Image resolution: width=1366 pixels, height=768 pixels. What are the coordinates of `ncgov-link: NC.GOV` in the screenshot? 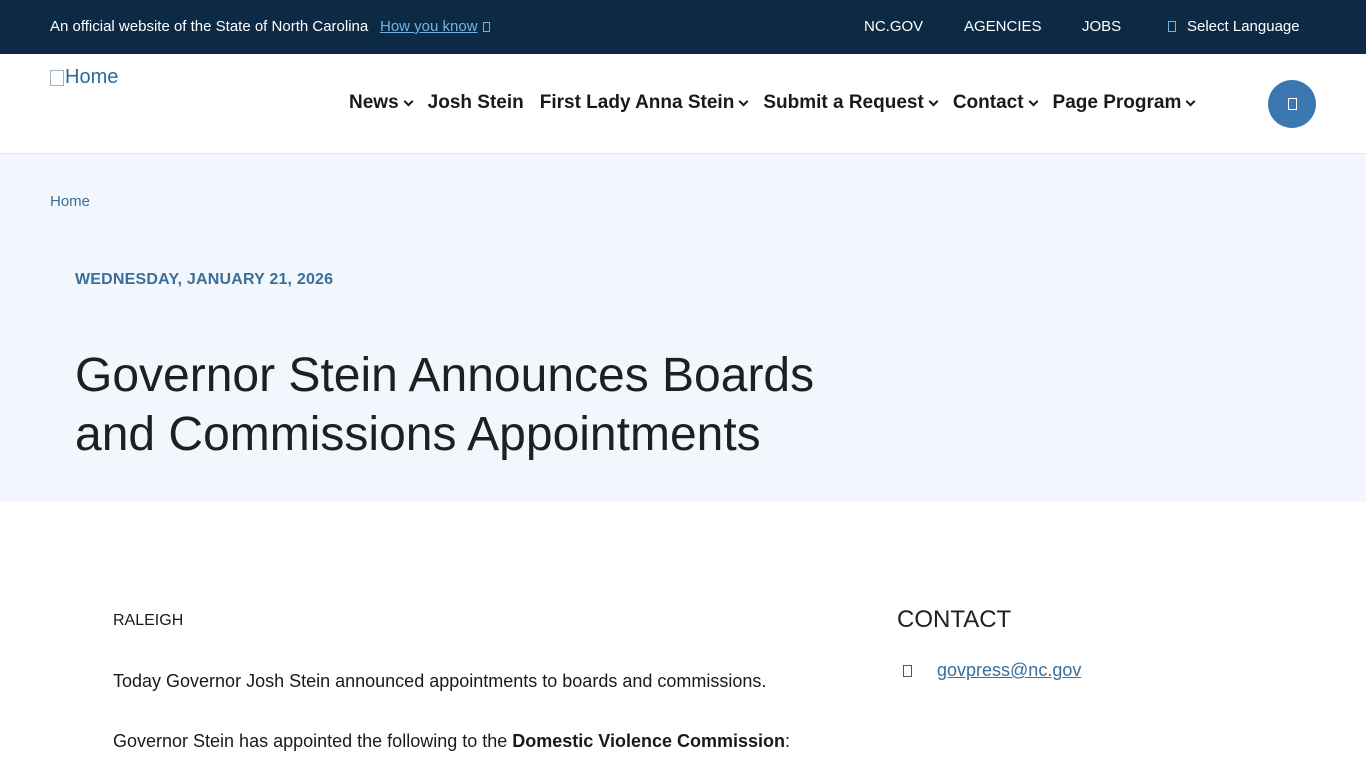 It's located at (893, 26).